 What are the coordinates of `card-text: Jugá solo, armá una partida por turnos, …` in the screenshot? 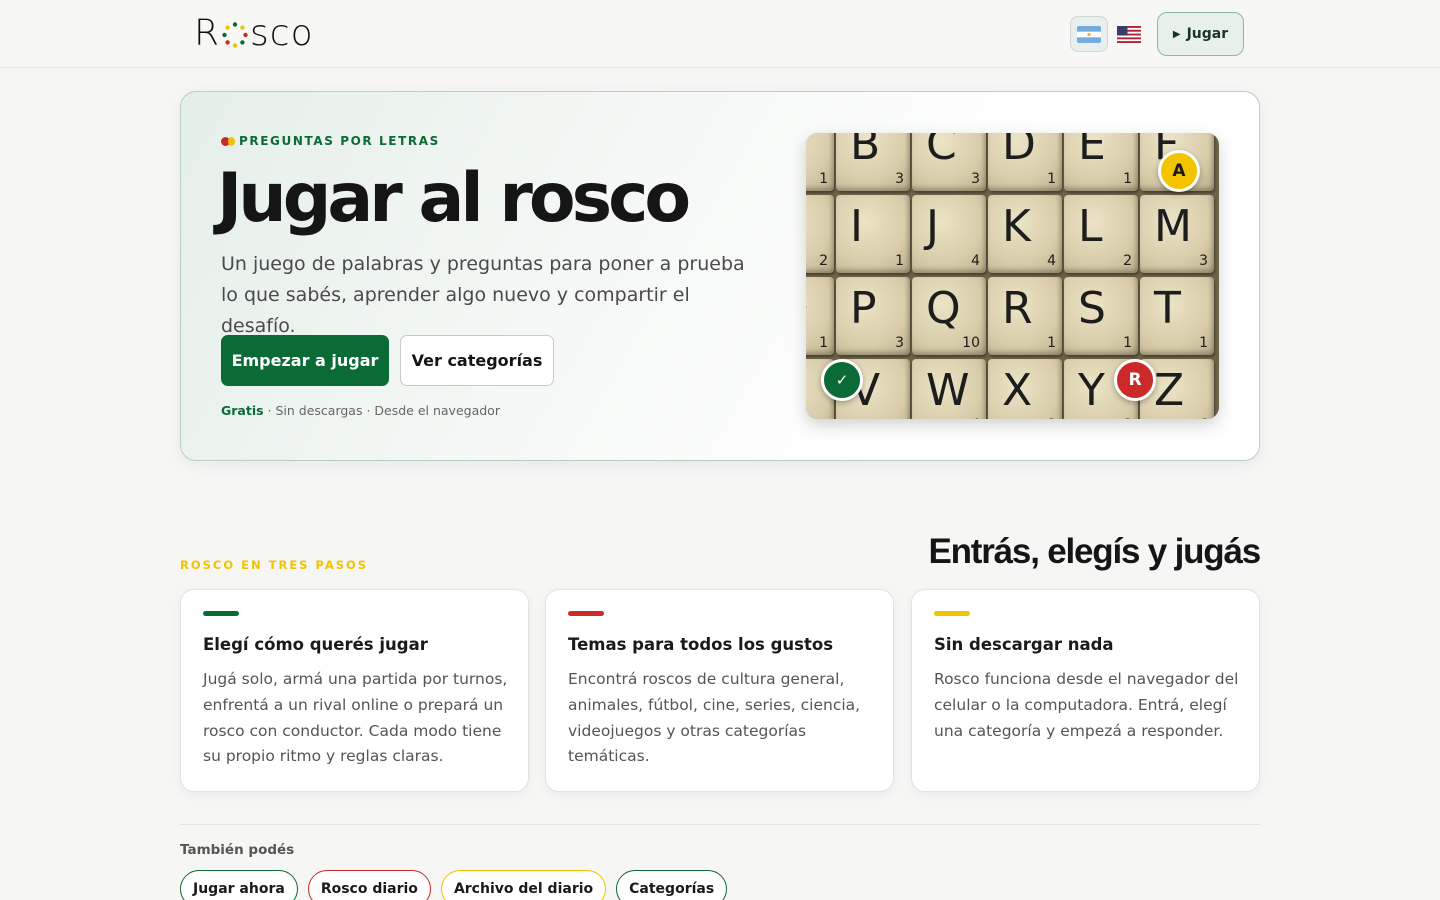 It's located at (355, 718).